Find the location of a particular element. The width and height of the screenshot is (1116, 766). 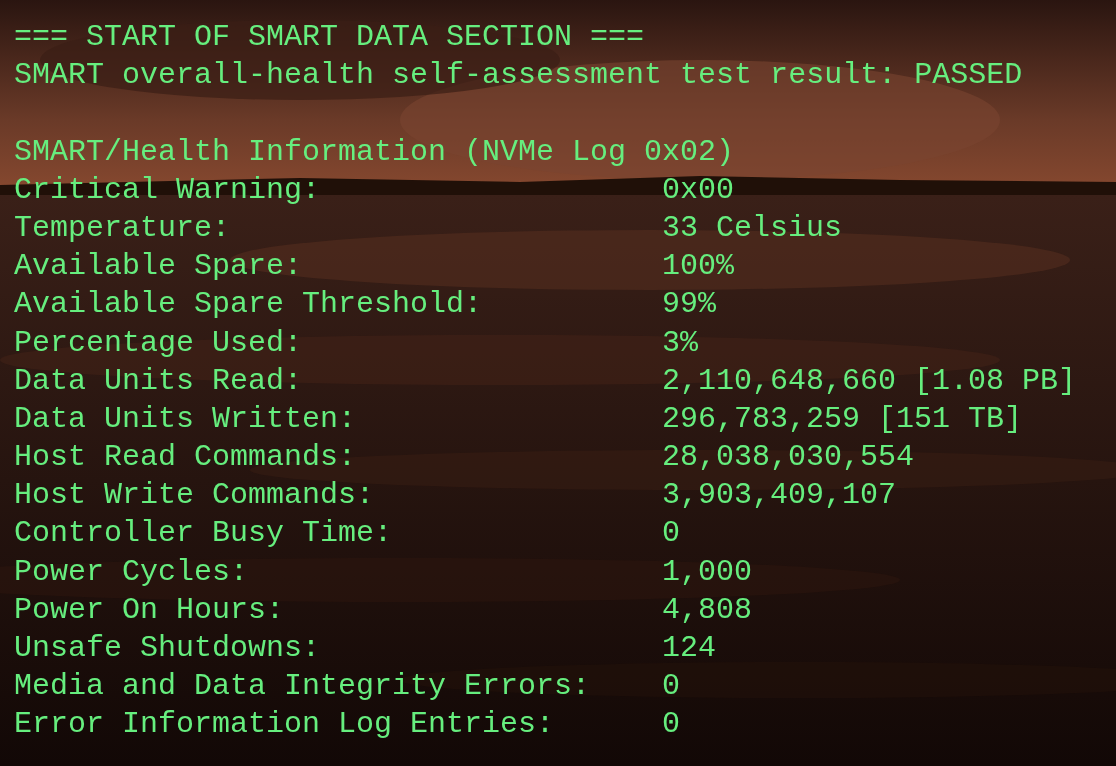

field-label: Unsafe Shutdowns: is located at coordinates (167, 648).